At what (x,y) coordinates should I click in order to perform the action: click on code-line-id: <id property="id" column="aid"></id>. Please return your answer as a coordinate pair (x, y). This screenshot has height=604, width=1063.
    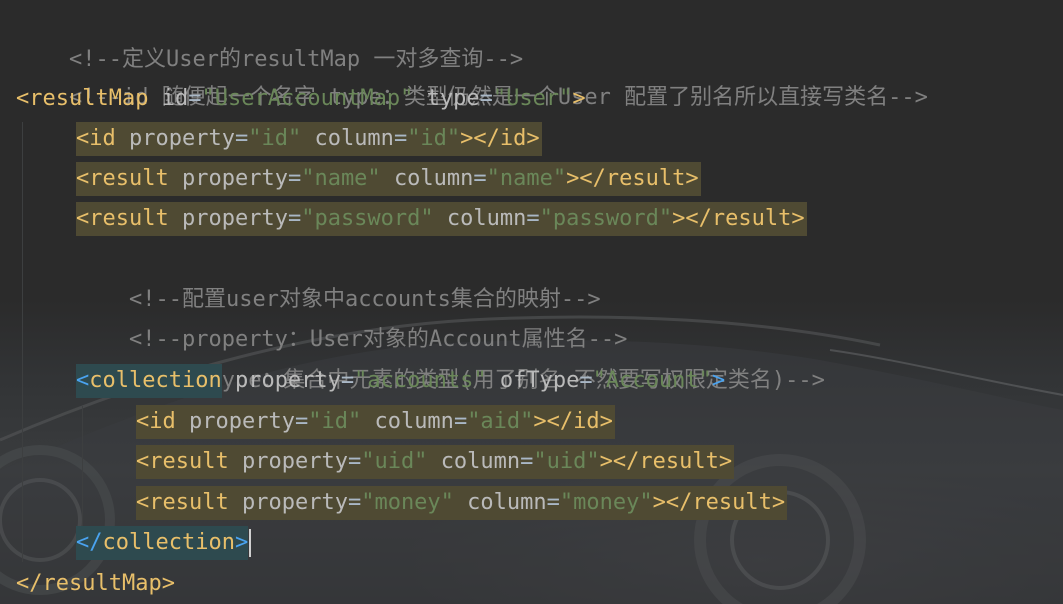
    Looking at the image, I should click on (375, 422).